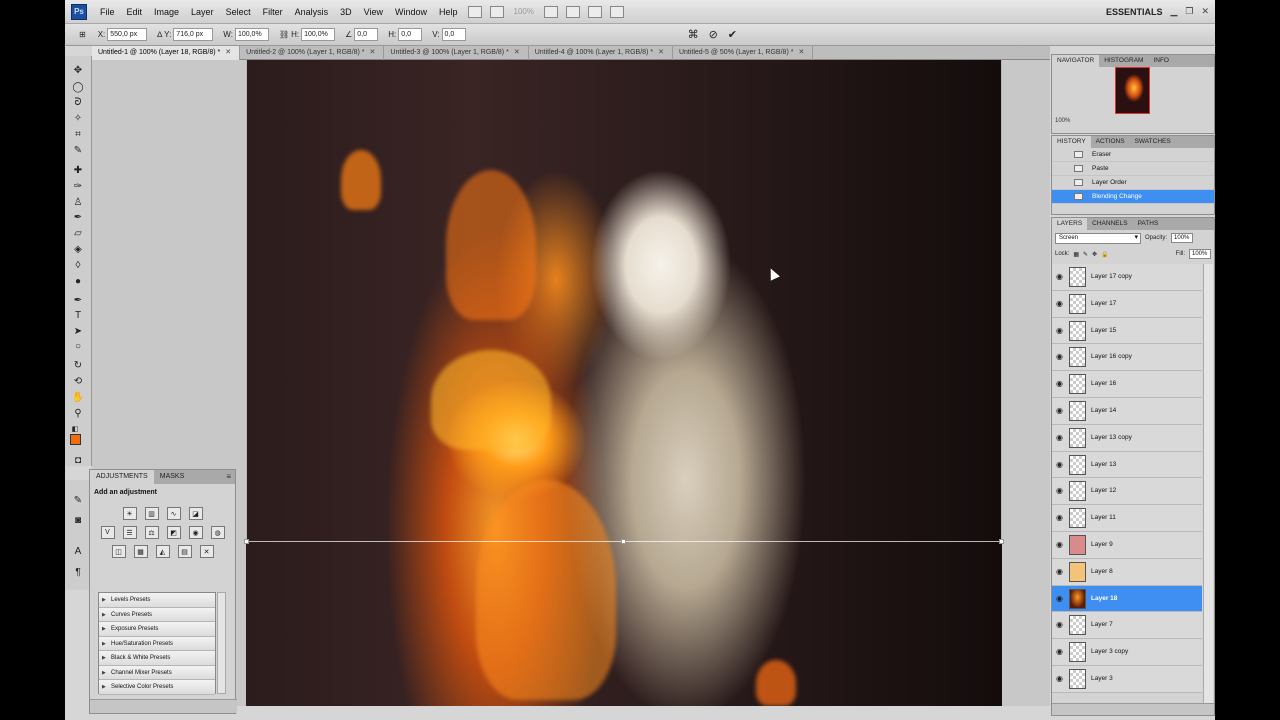 The width and height of the screenshot is (1280, 720). I want to click on path-selection-icon: ➤, so click(78, 331).